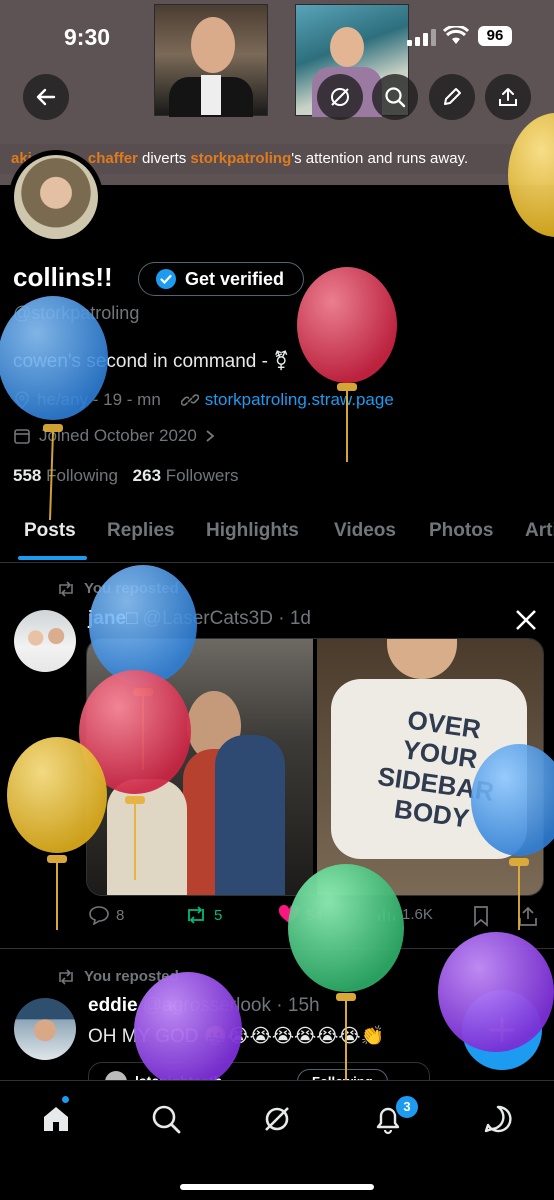  I want to click on nav-messages, so click(498, 1119).